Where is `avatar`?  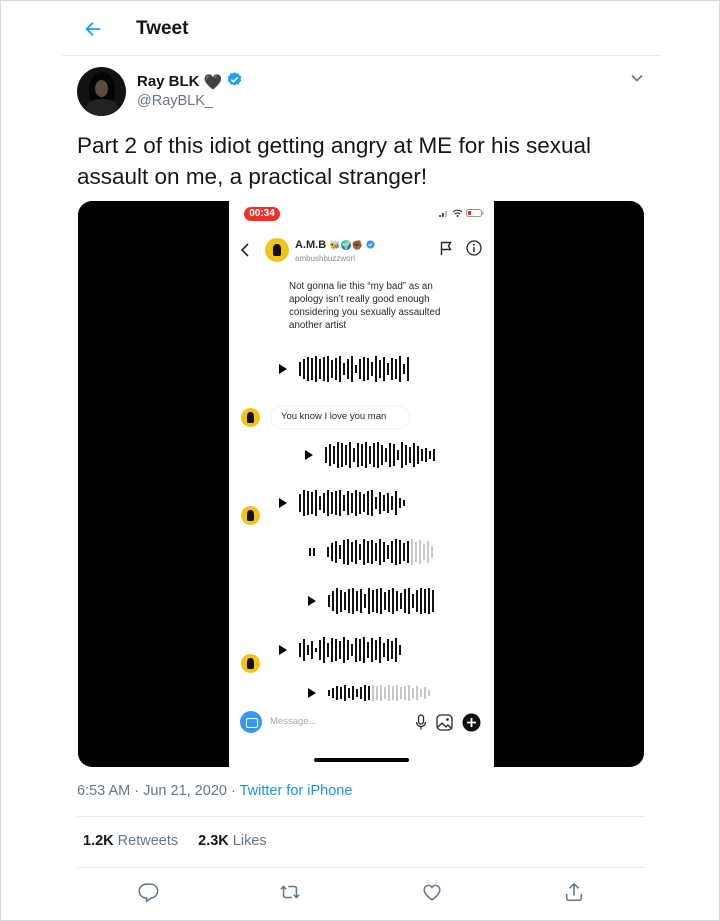
avatar is located at coordinates (101, 91).